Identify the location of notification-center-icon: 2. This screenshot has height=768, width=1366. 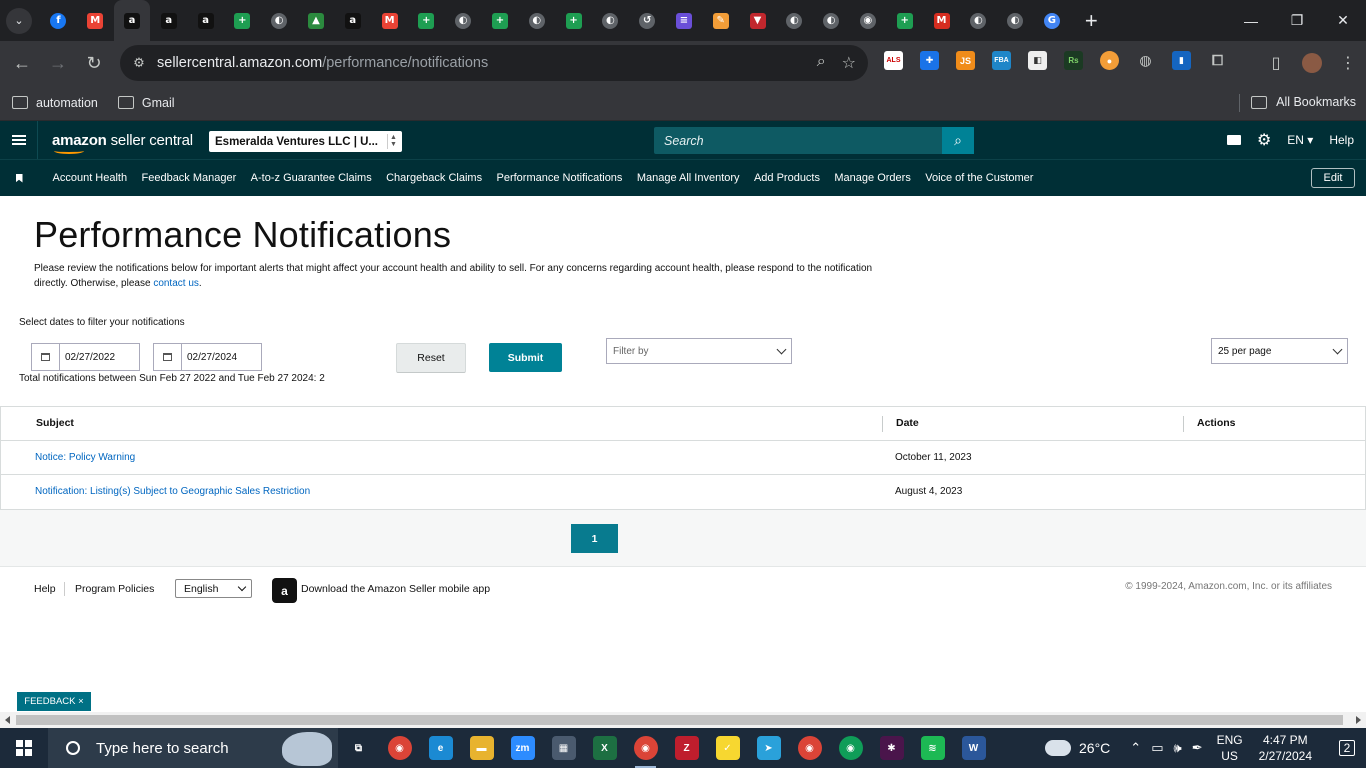
(1347, 748).